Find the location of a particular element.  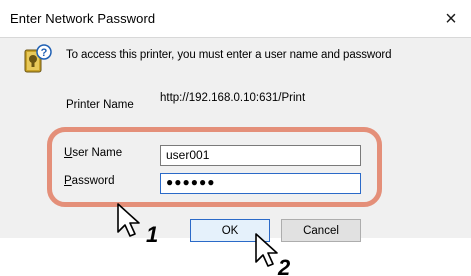

title-bar: Enter Network Password × is located at coordinates (235, 19).